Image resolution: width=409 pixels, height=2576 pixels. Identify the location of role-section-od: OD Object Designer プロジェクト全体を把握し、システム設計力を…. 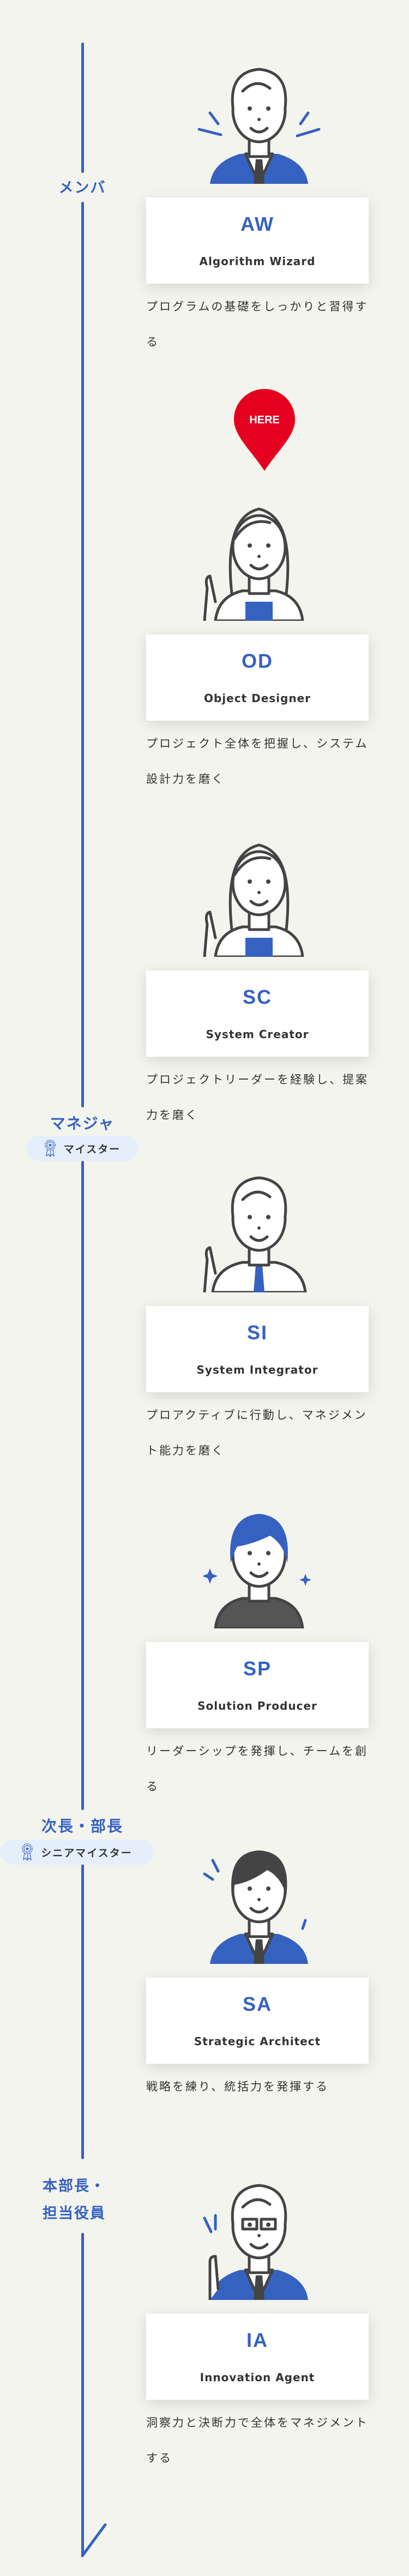
(204, 648).